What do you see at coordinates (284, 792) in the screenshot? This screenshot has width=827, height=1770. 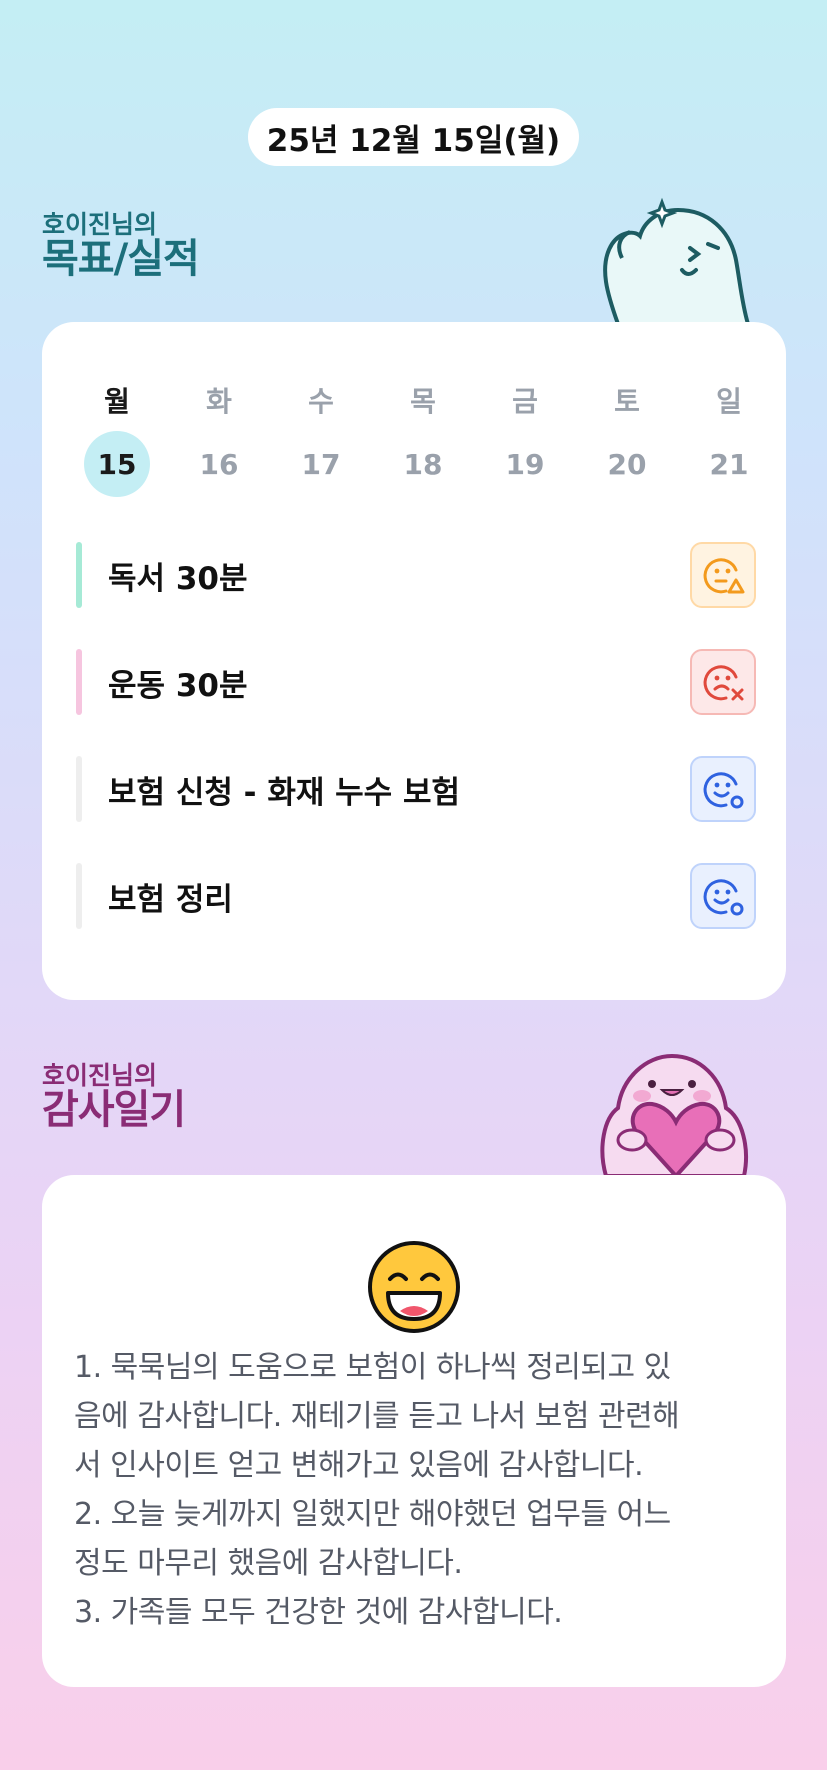 I see `goal-label: 보험 신청 - 화재 누수 보험` at bounding box center [284, 792].